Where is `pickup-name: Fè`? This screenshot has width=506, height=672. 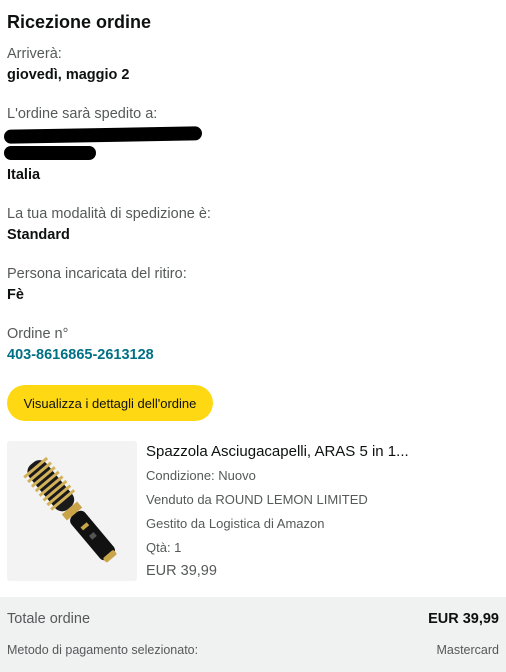 pickup-name: Fè is located at coordinates (15, 295).